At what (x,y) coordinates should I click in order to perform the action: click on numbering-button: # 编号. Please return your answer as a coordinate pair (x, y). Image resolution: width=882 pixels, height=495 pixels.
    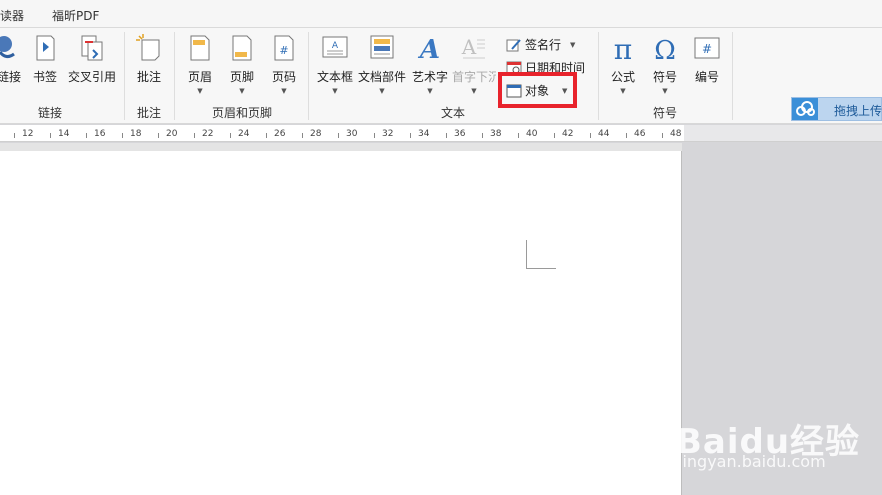
    Looking at the image, I should click on (707, 59).